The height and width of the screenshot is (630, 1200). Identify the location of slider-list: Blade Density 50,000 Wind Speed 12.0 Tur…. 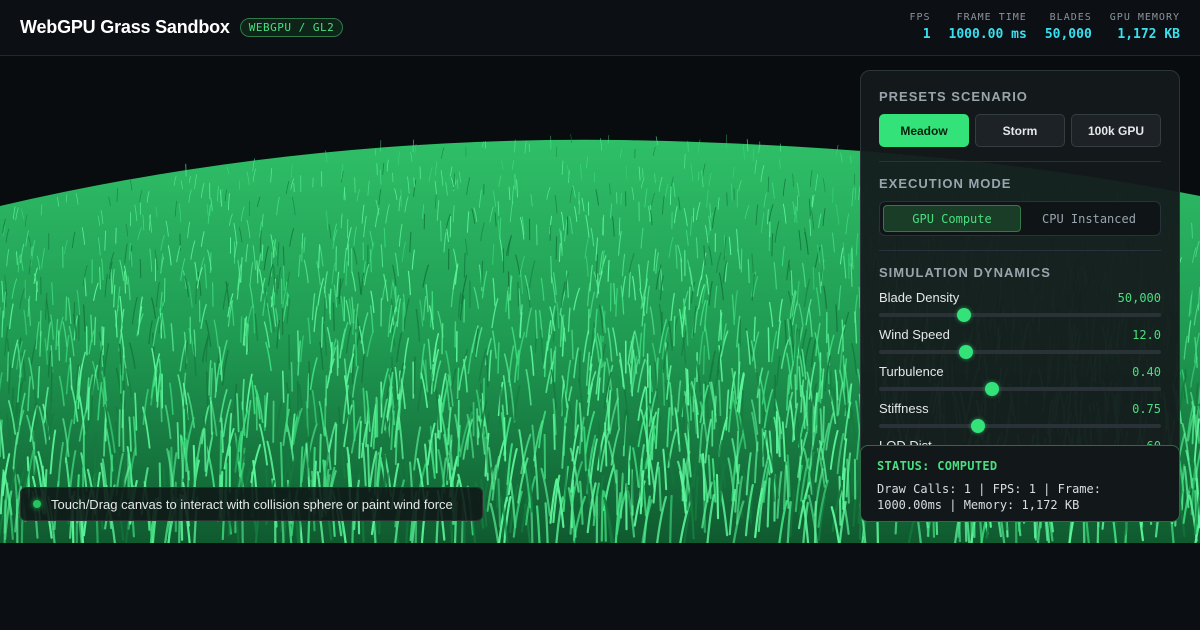
(1020, 380).